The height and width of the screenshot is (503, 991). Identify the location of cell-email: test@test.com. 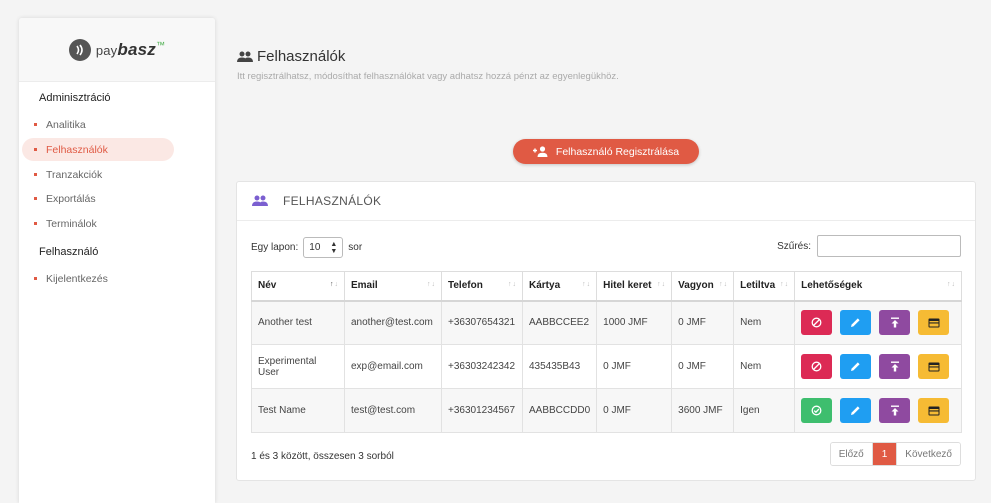
(393, 410).